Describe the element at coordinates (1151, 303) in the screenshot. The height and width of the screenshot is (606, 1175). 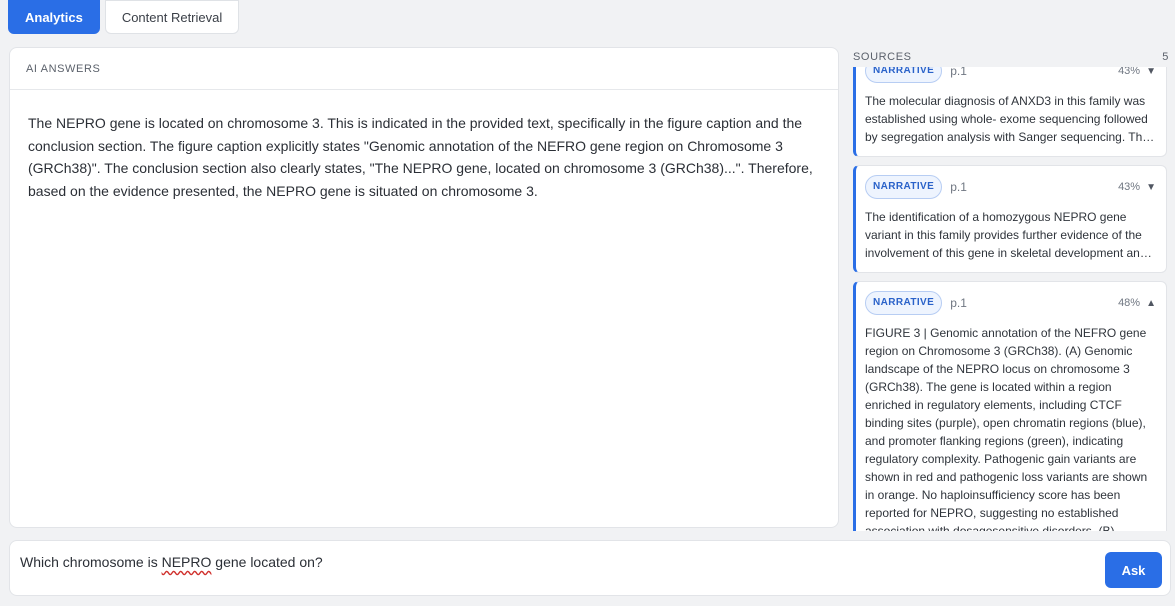
I see `chevron-up-icon: ▲` at that location.